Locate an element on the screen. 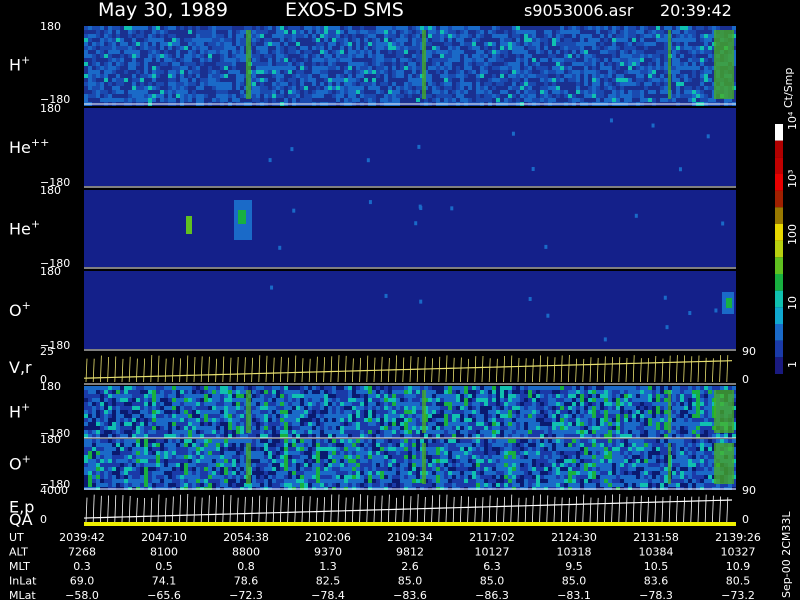  y-tick-label-top: 180 is located at coordinates (50, 271).